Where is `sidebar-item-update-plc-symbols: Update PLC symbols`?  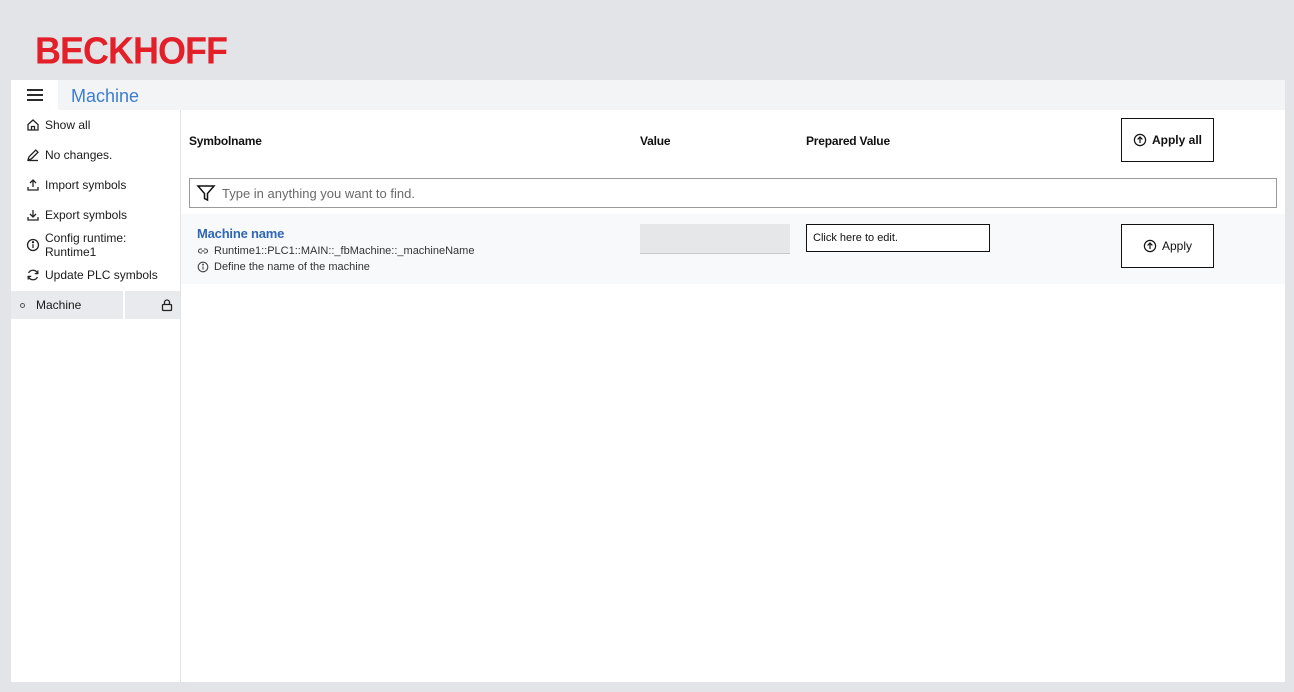 sidebar-item-update-plc-symbols: Update PLC symbols is located at coordinates (95, 275).